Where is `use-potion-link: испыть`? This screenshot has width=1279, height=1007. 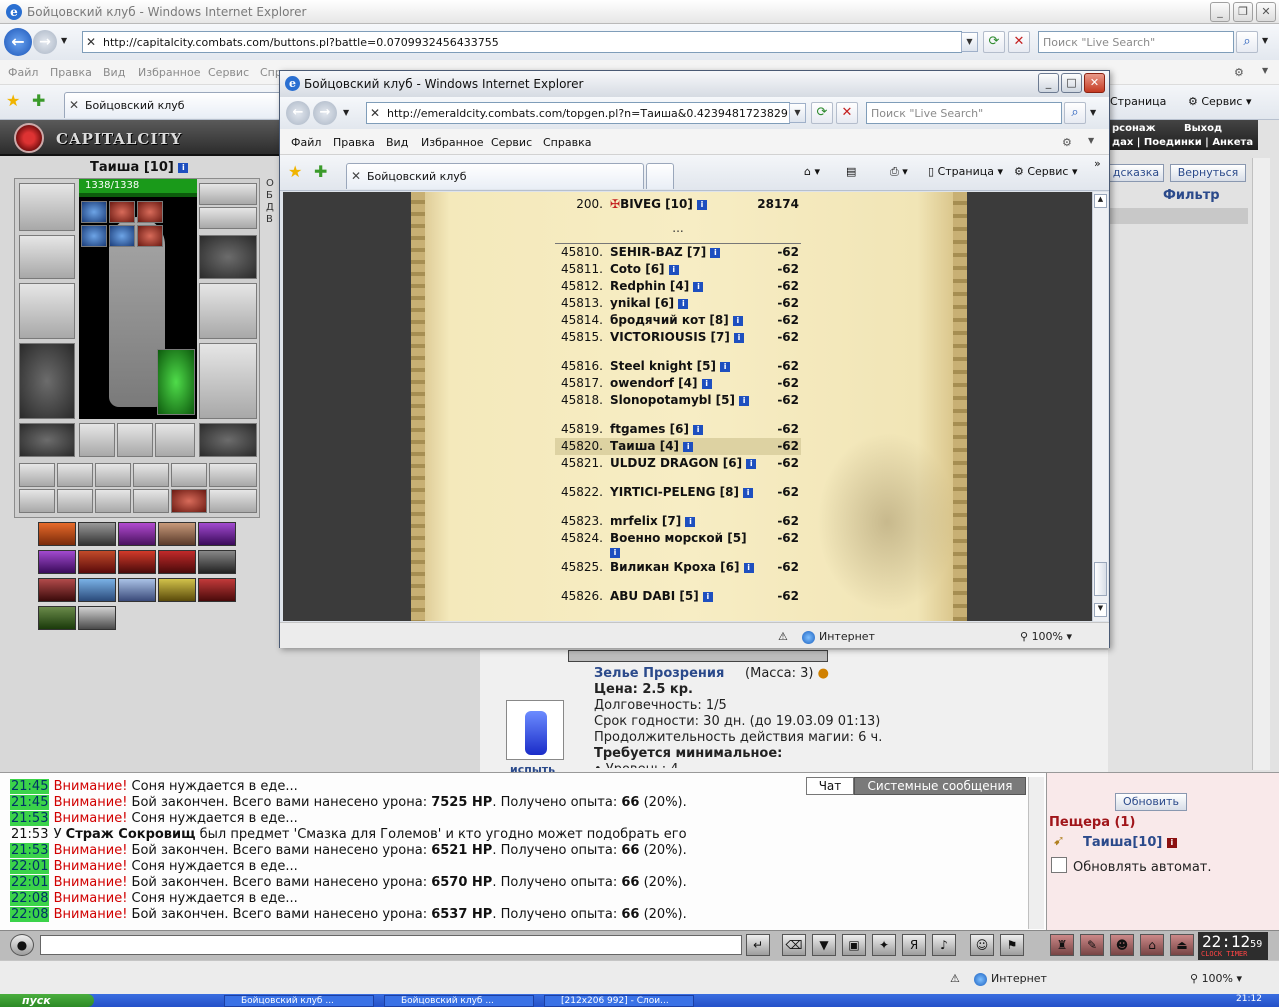
use-potion-link: испыть is located at coordinates (532, 767).